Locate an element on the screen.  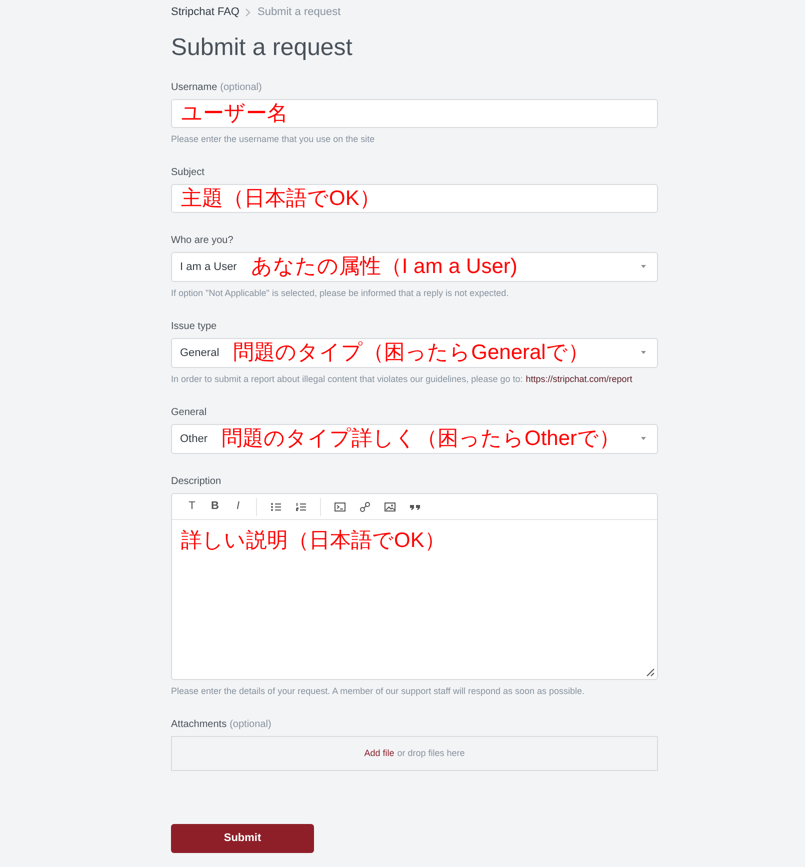
text-input: 主題（日本語でOK） is located at coordinates (414, 198).